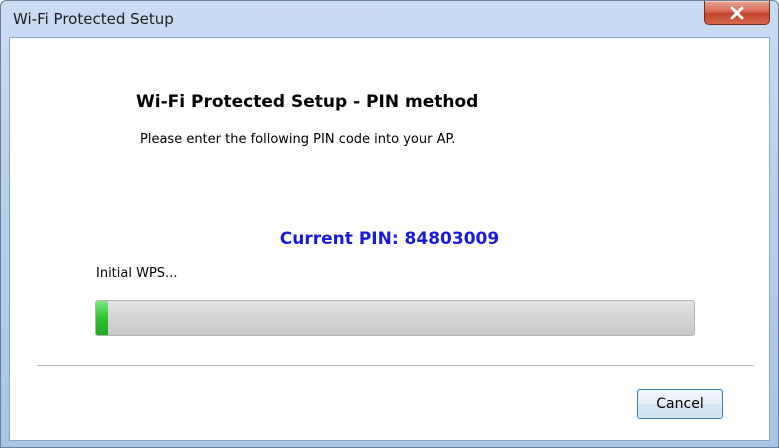 The width and height of the screenshot is (779, 448). What do you see at coordinates (93, 19) in the screenshot?
I see `window-title: Wi-Fi Protected Setup` at bounding box center [93, 19].